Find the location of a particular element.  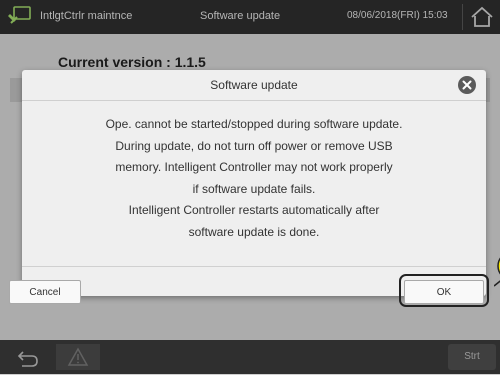

dialog-title: Software update is located at coordinates (254, 85).